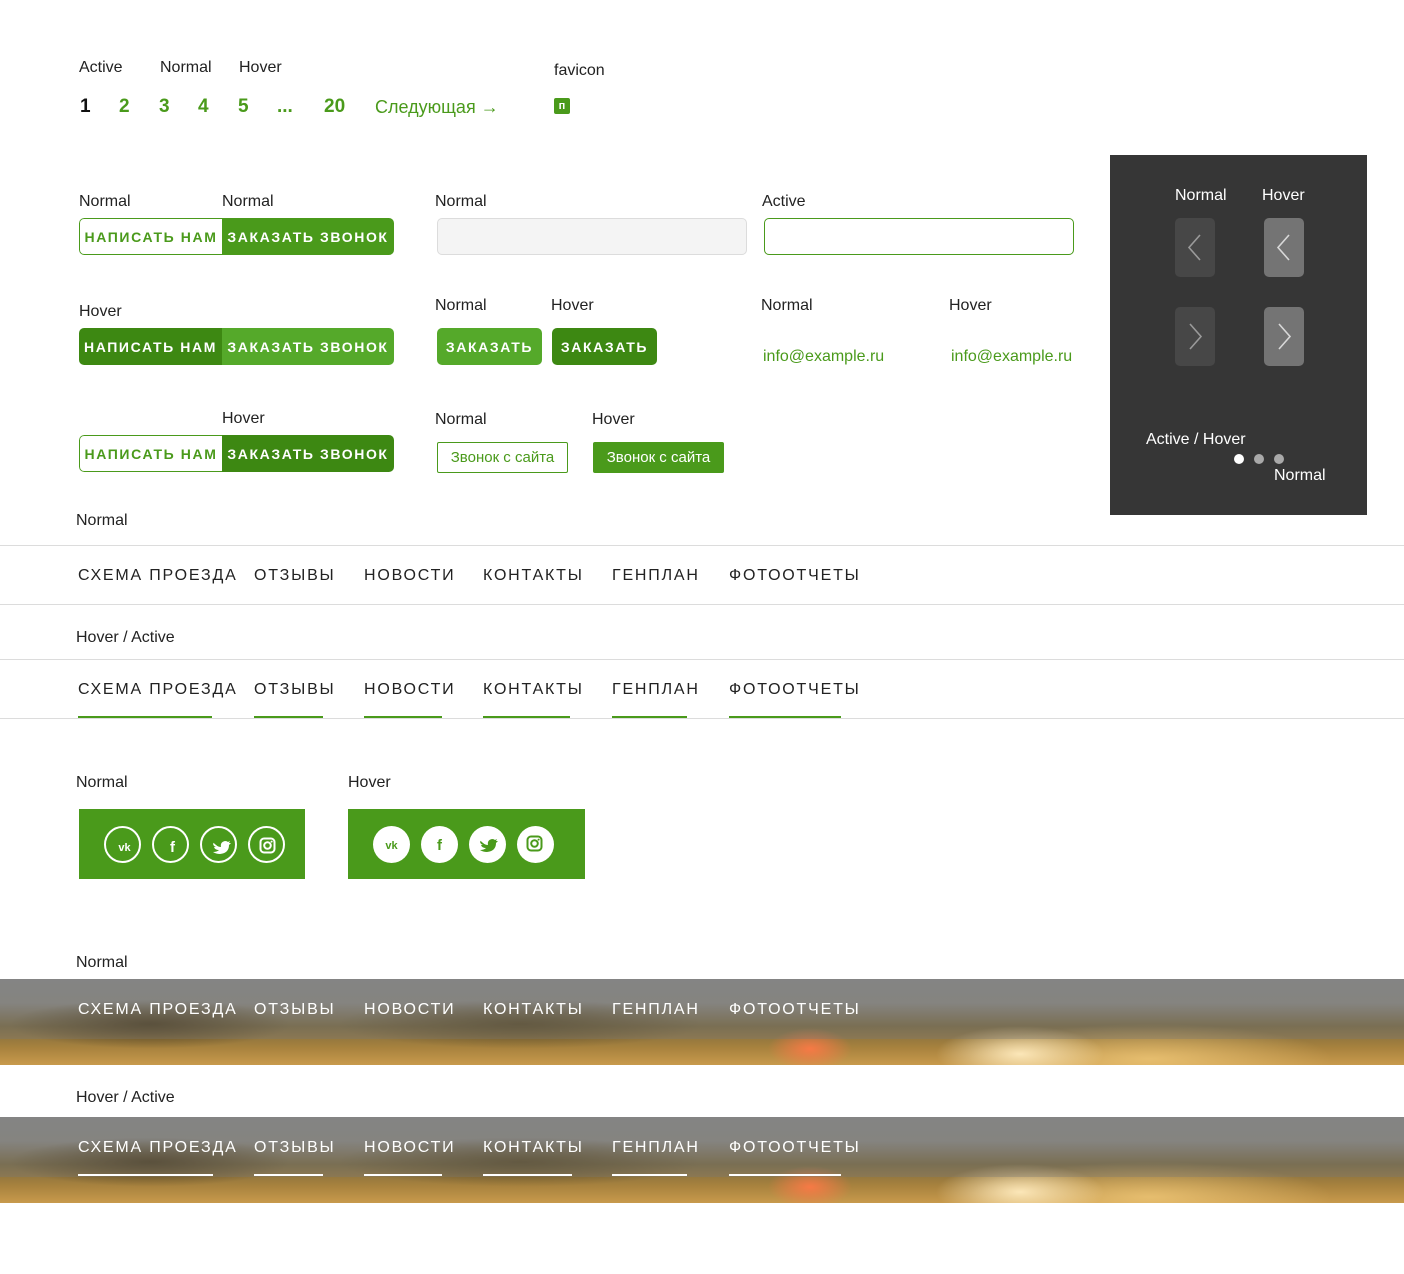  I want to click on order-button: ЗАКАЗАТЬ, so click(489, 346).